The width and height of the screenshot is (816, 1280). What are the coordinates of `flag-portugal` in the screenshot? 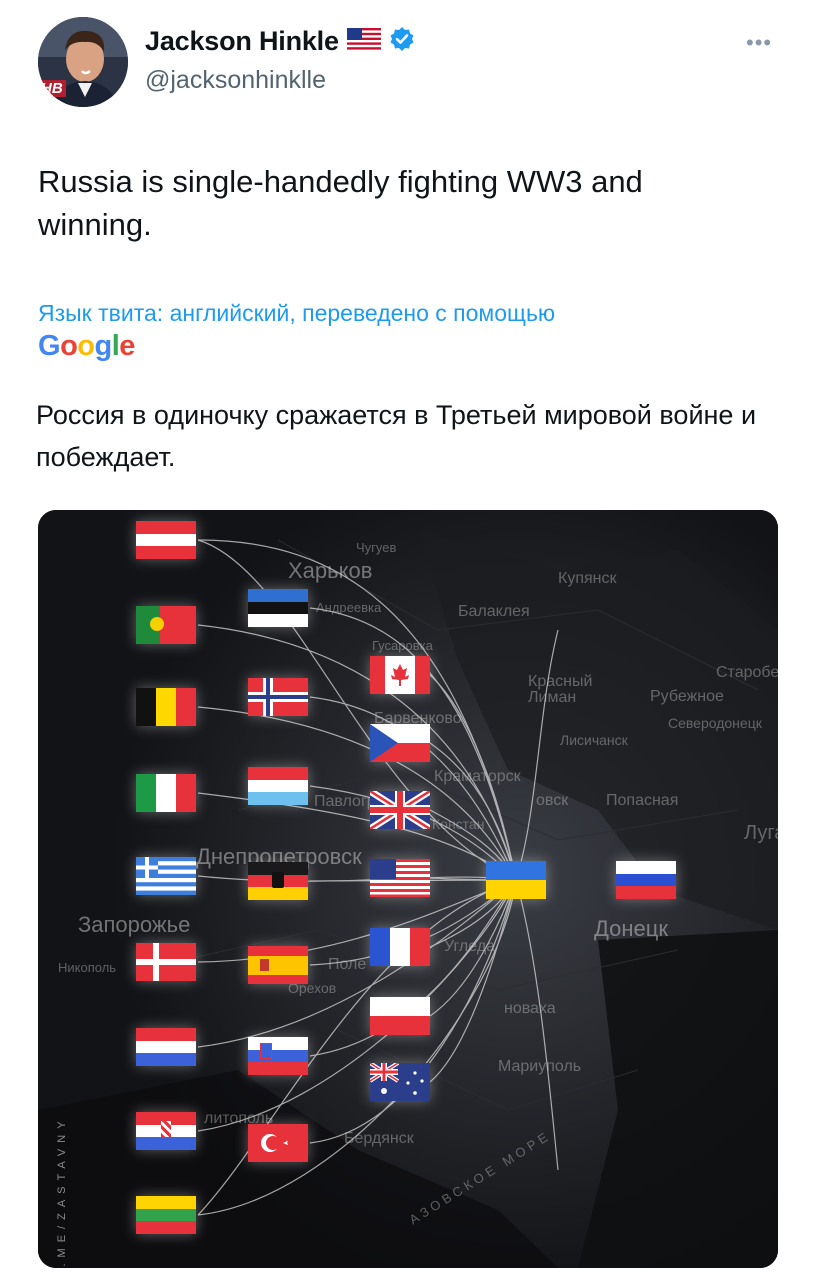 It's located at (166, 625).